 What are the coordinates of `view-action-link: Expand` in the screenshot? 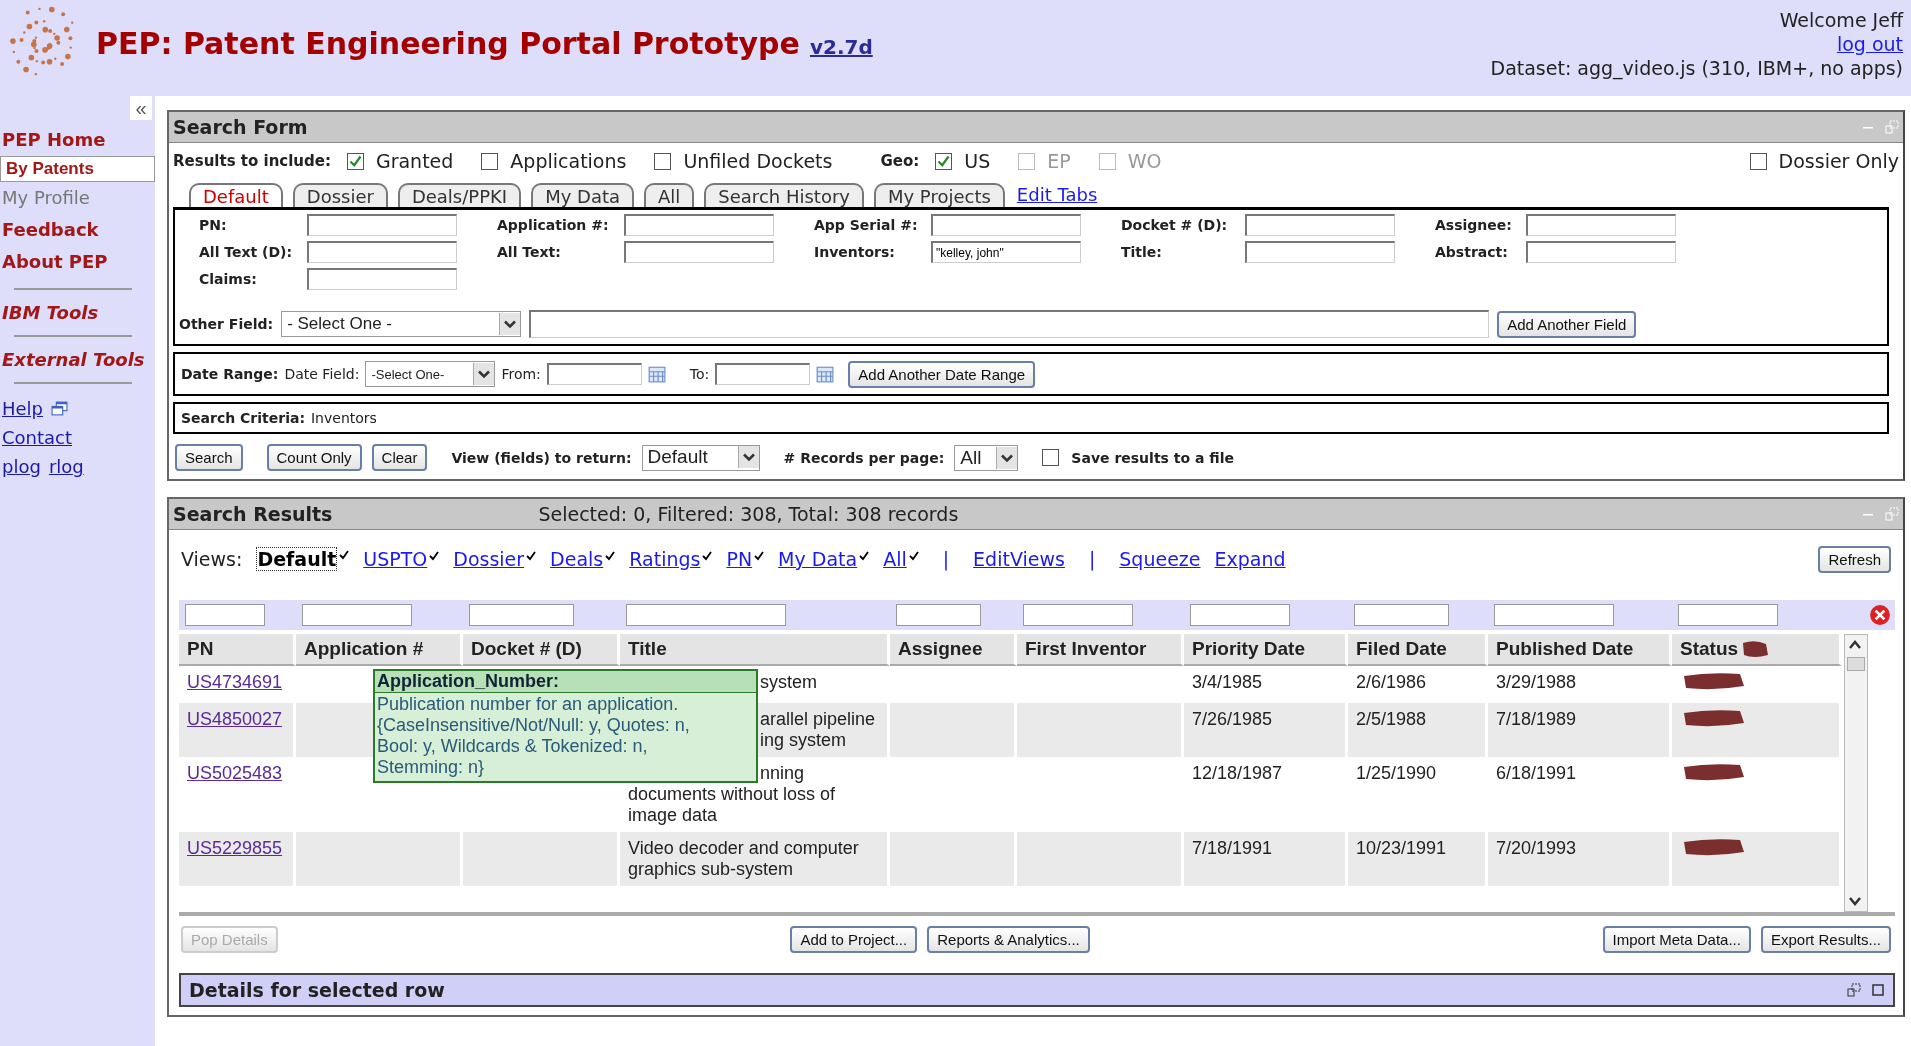 It's located at (1250, 559).